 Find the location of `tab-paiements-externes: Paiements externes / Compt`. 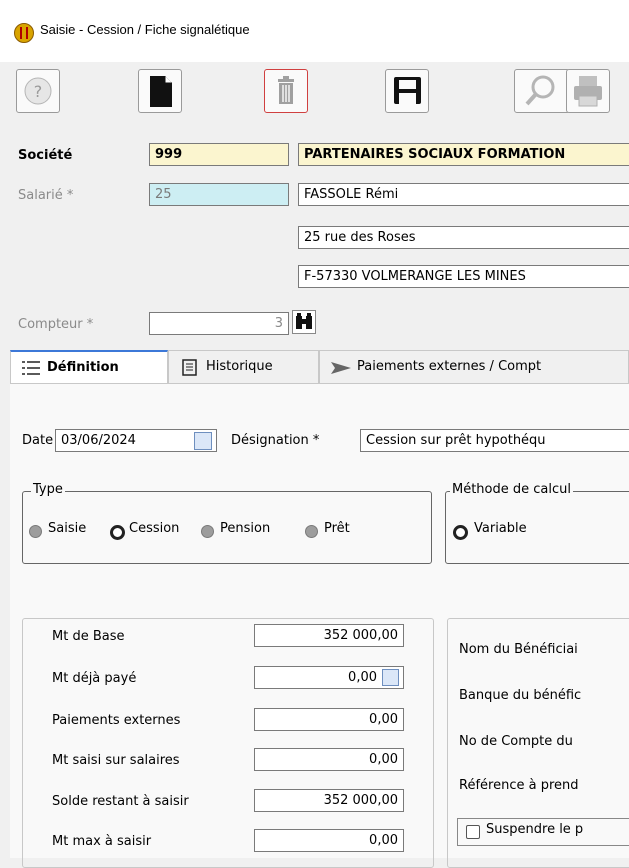

tab-paiements-externes: Paiements externes / Compt is located at coordinates (474, 367).